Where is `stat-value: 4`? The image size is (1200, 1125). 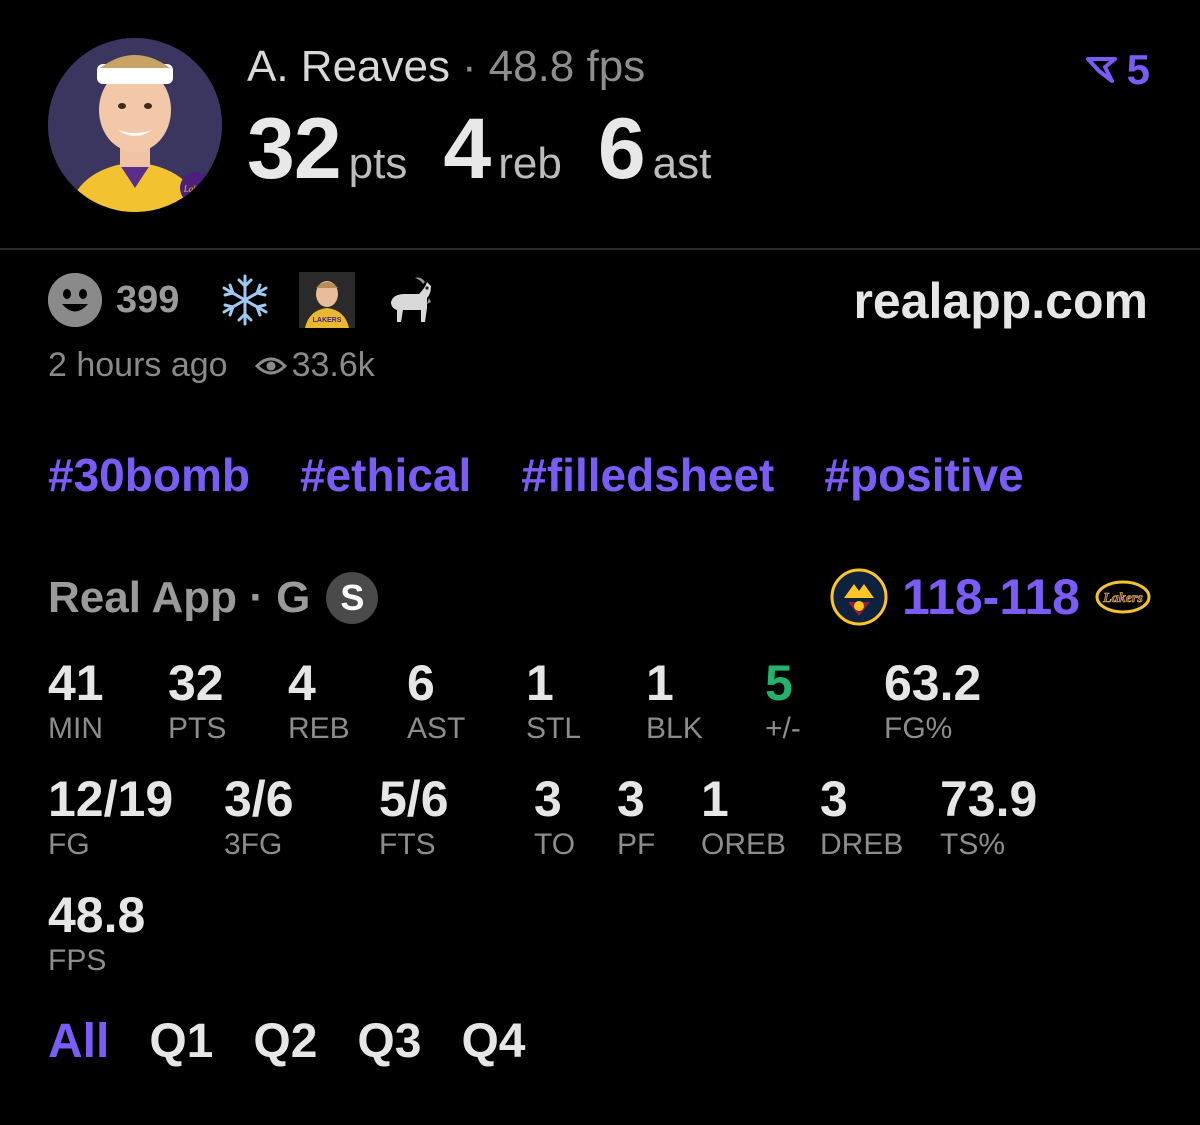
stat-value: 4 is located at coordinates (302, 683).